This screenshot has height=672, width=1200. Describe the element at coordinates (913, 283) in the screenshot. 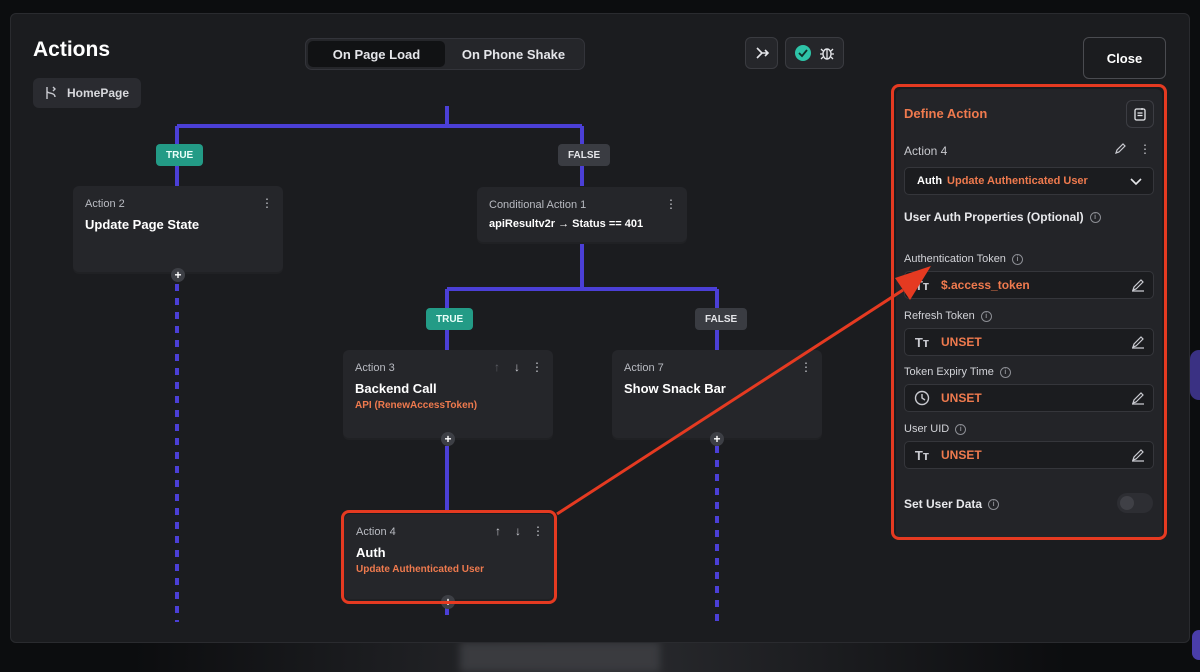

I see `arrow-head` at that location.